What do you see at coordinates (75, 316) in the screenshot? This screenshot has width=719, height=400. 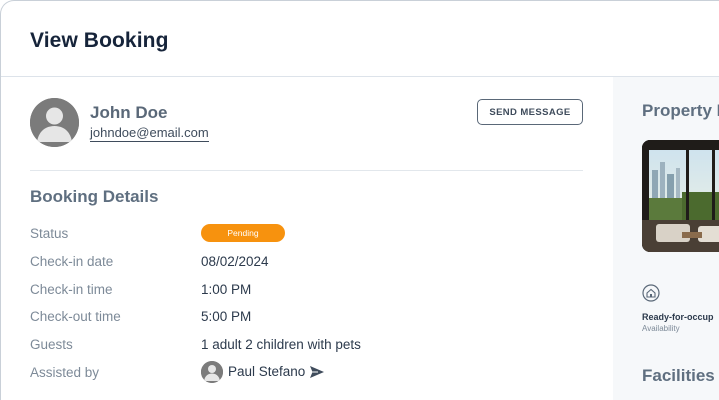 I see `check-out-time-label: Check-out time` at bounding box center [75, 316].